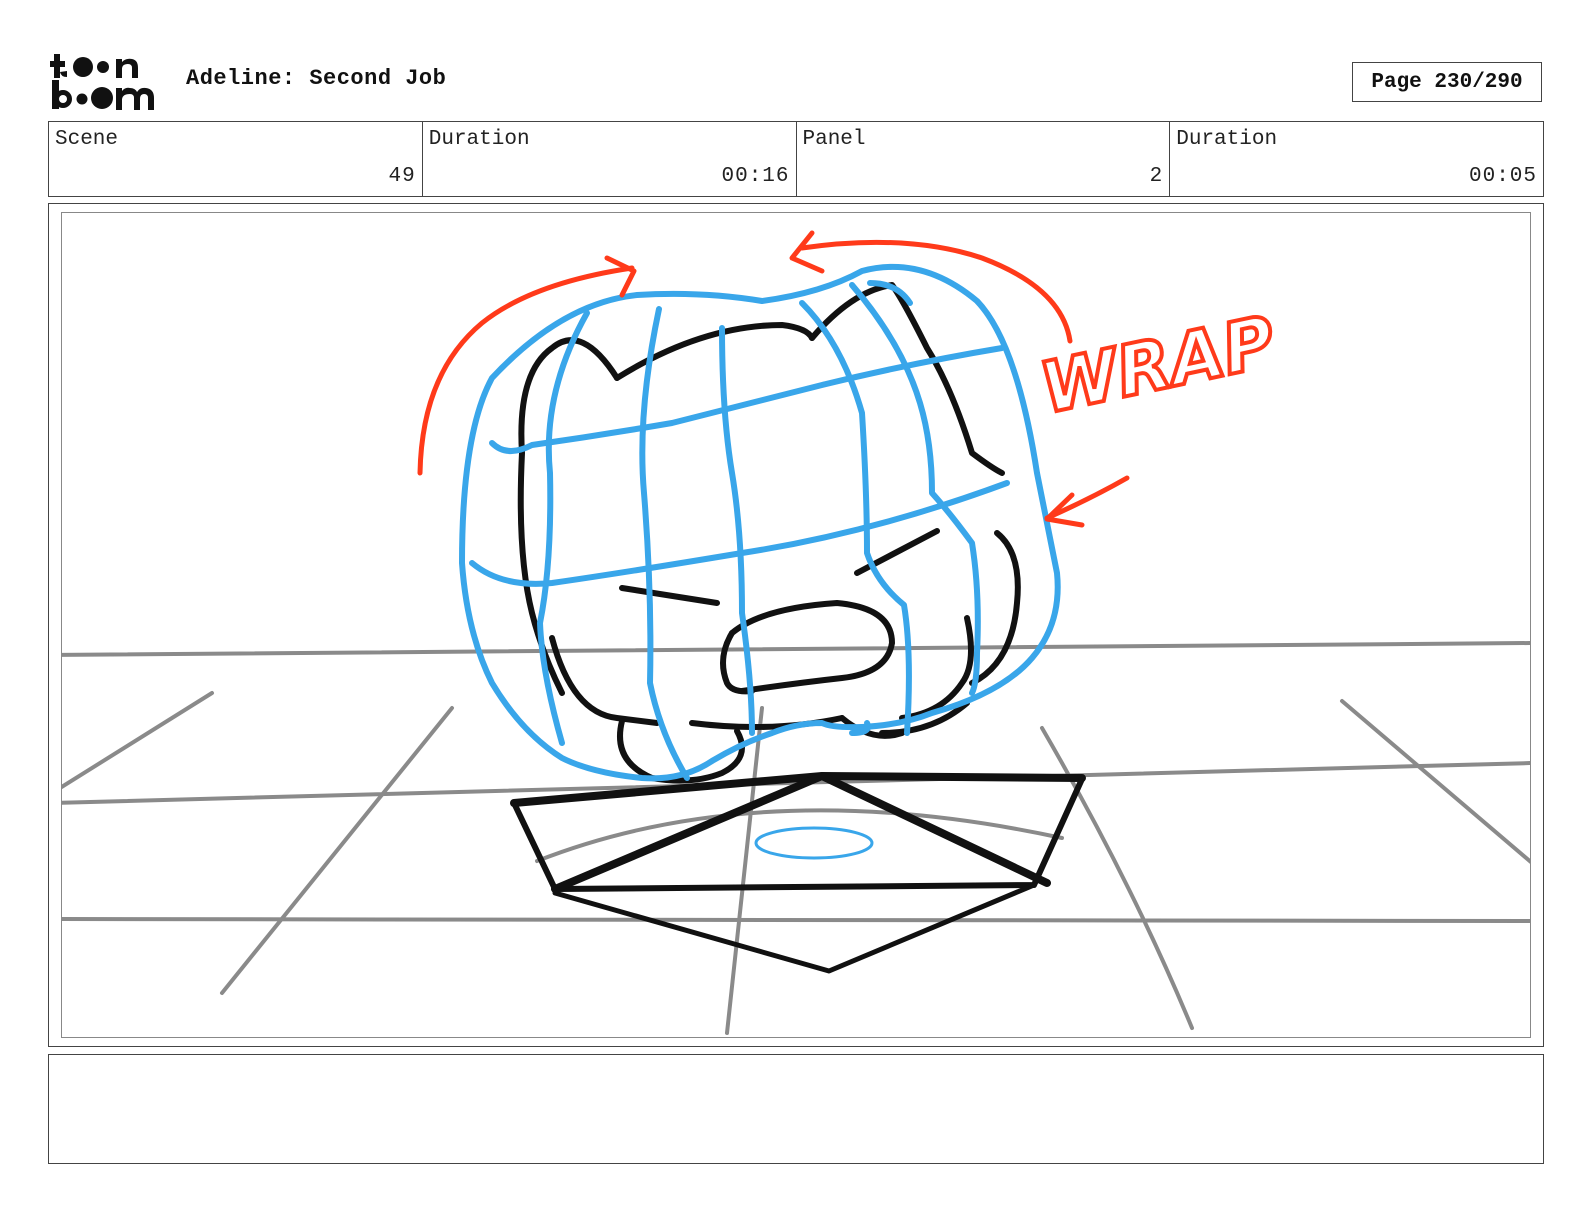 The width and height of the screenshot is (1584, 1224). What do you see at coordinates (316, 78) in the screenshot?
I see `project-title: Adeline: Second Job` at bounding box center [316, 78].